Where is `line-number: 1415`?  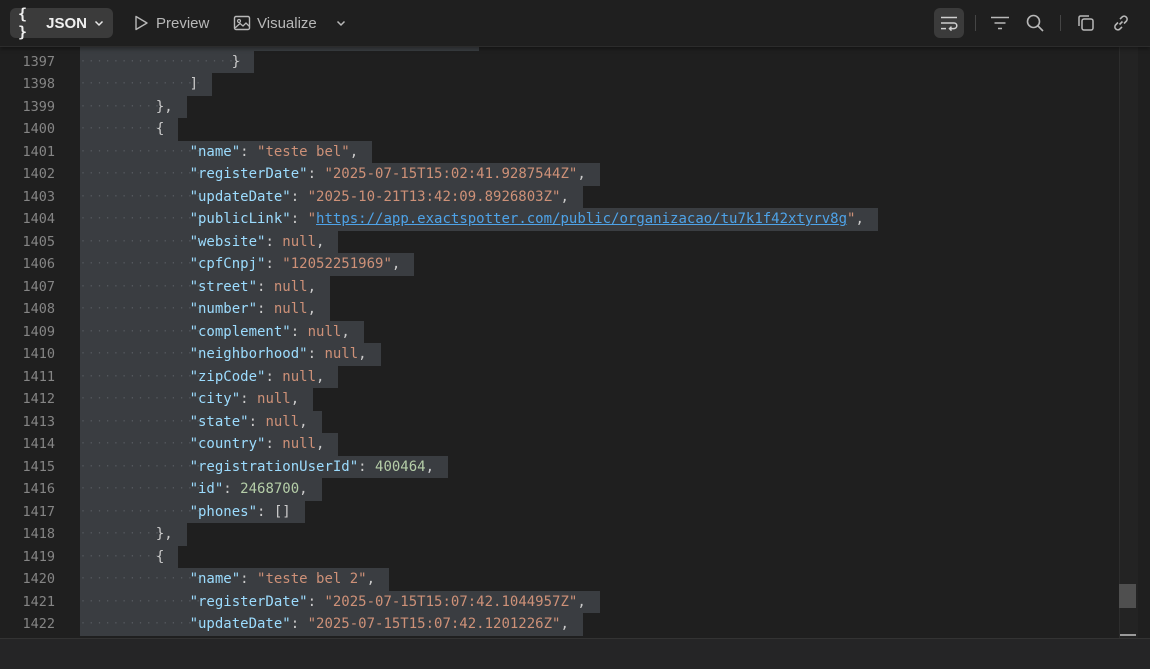
line-number: 1415 is located at coordinates (38, 466).